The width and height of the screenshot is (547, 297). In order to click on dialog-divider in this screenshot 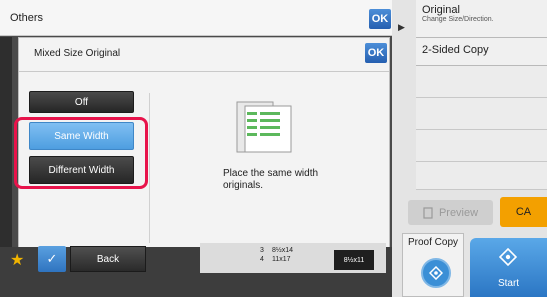, I will do `click(204, 71)`.